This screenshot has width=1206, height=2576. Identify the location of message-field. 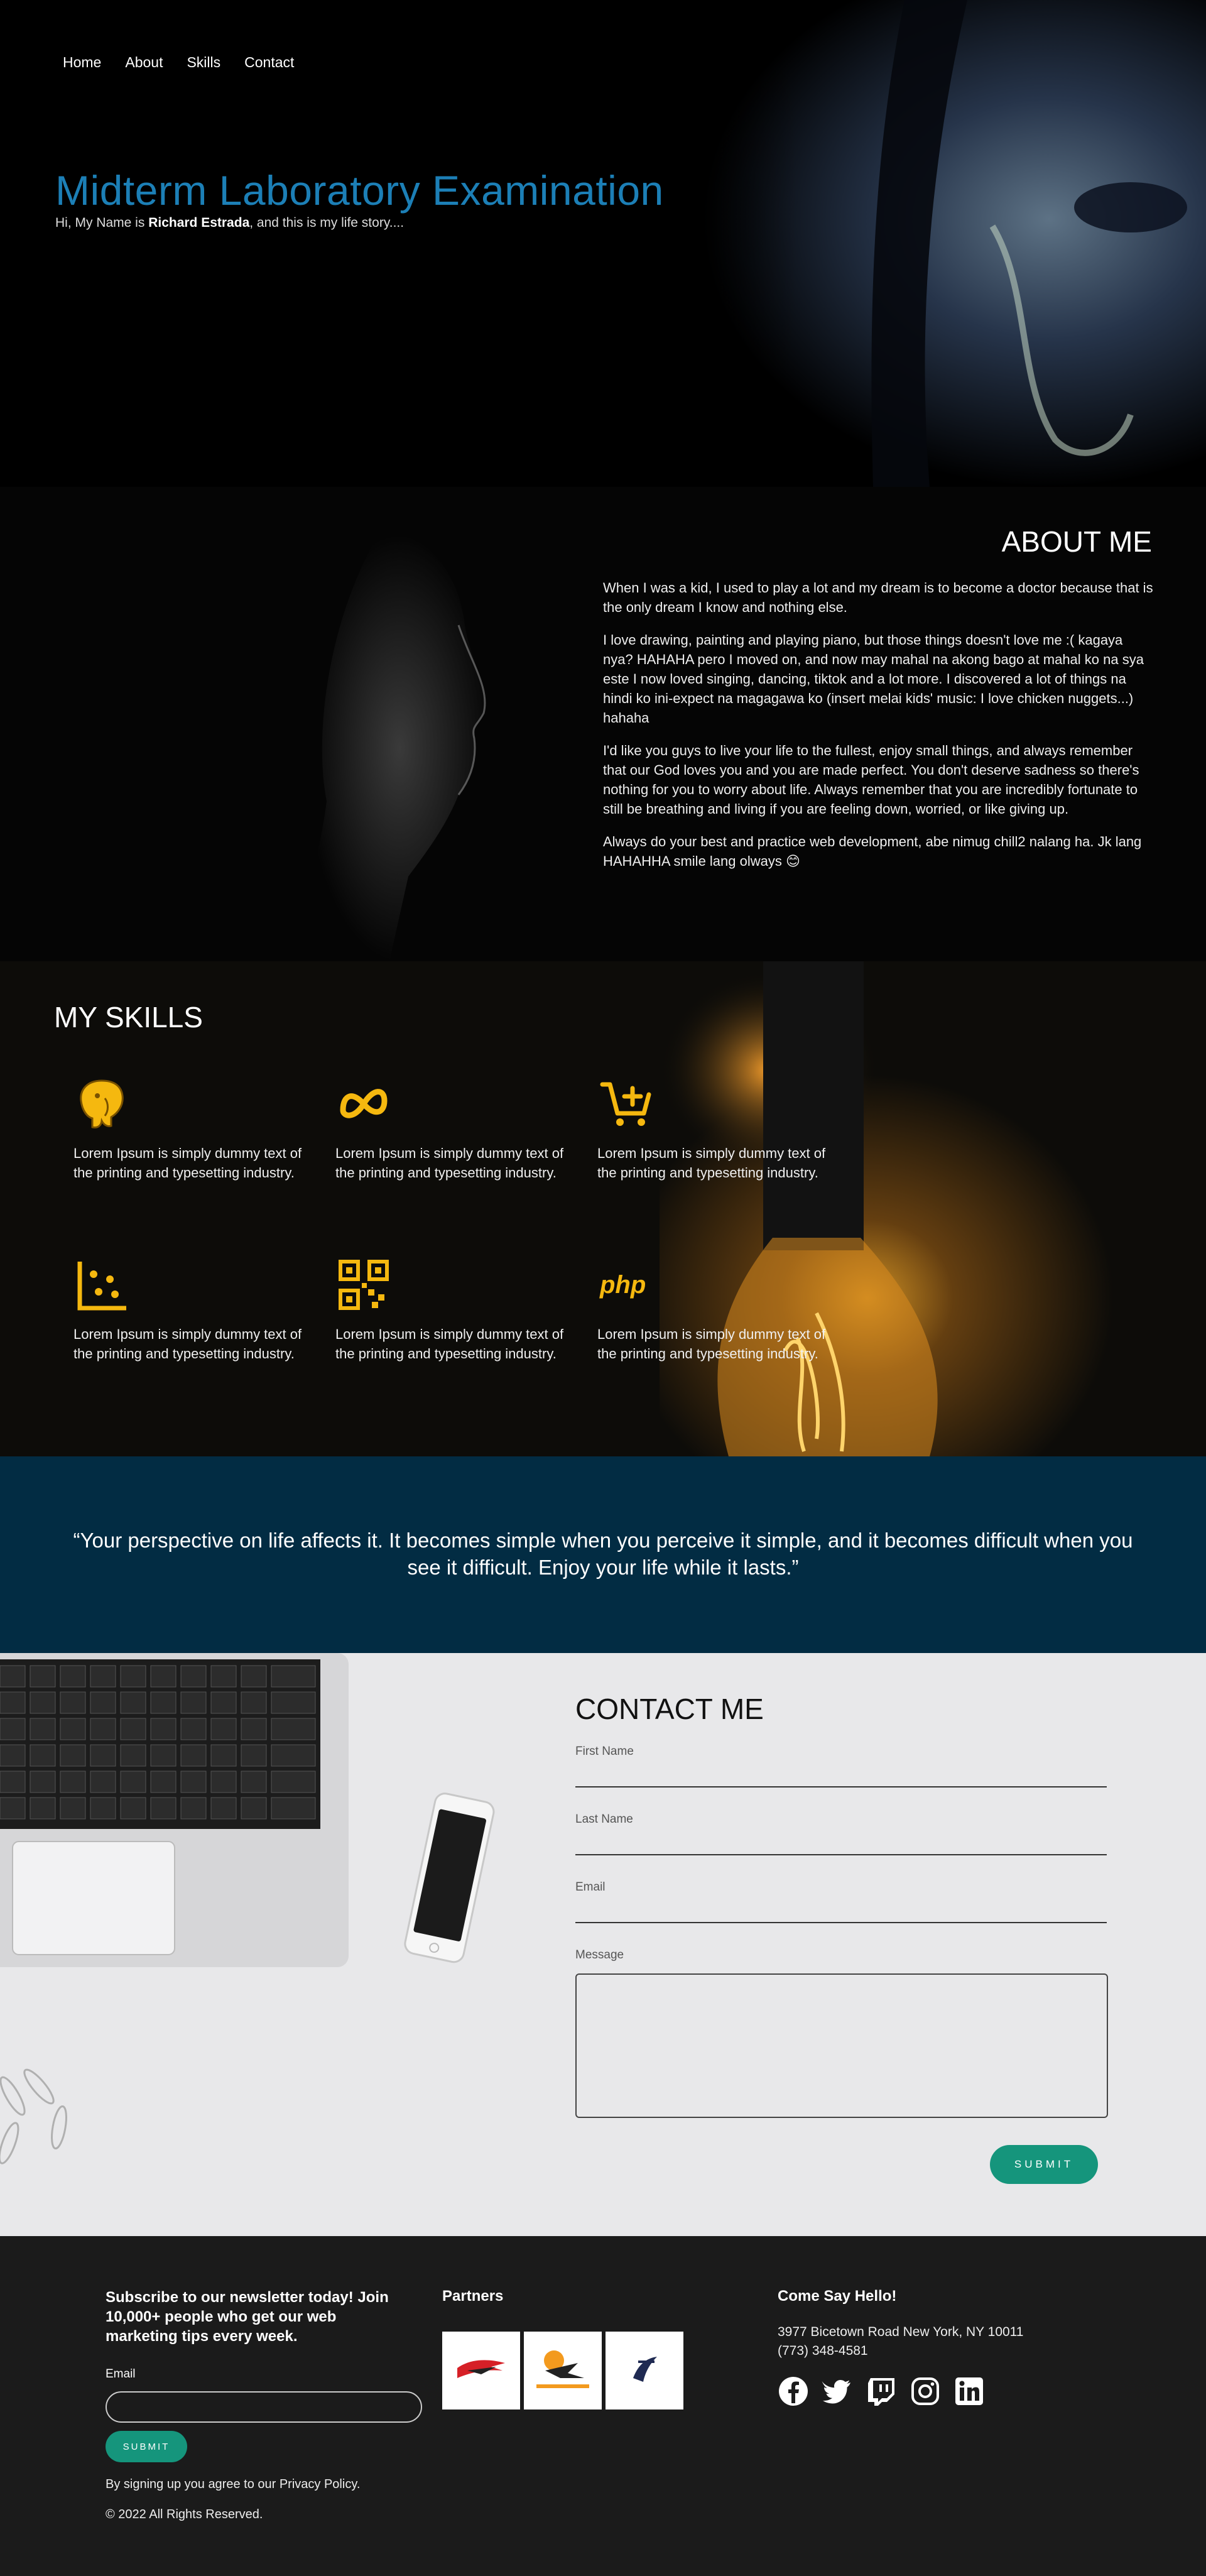
(842, 2045).